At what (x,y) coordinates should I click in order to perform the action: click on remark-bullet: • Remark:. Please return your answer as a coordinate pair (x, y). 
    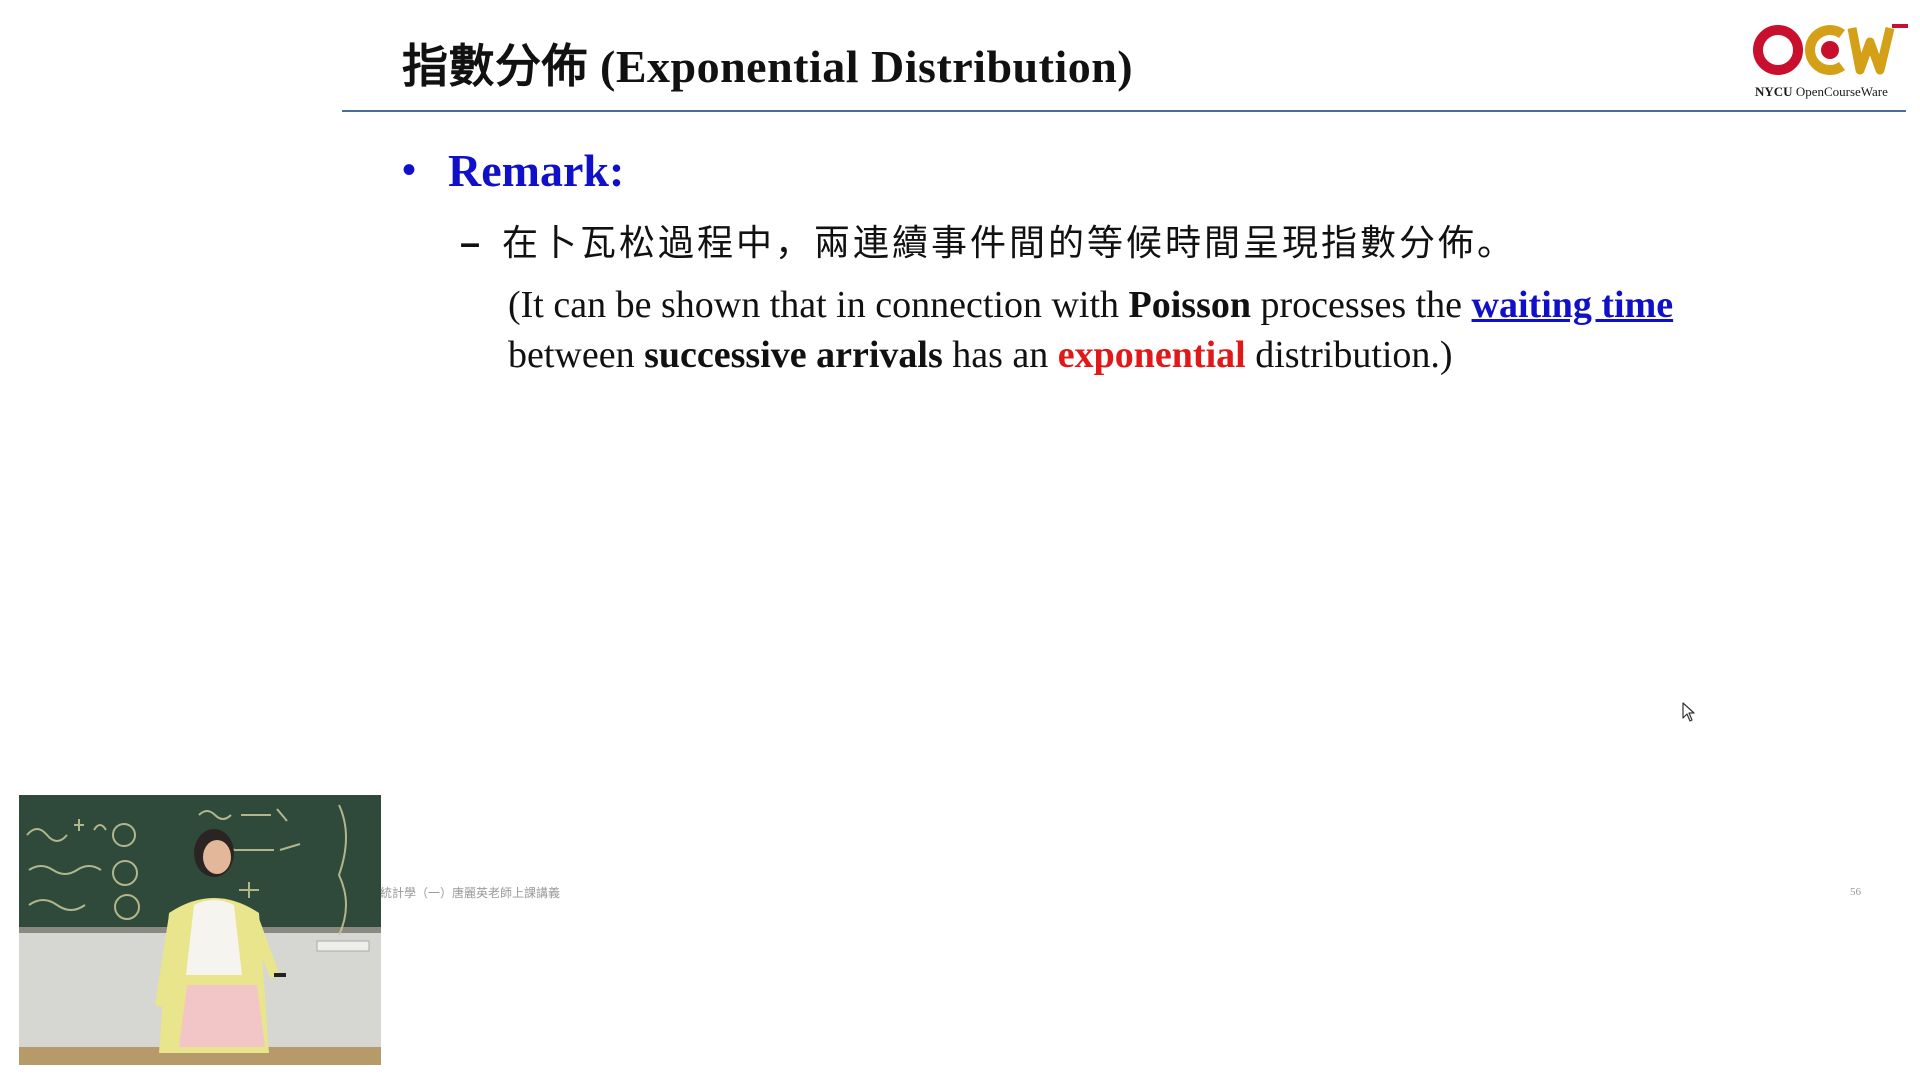
    Looking at the image, I should click on (513, 170).